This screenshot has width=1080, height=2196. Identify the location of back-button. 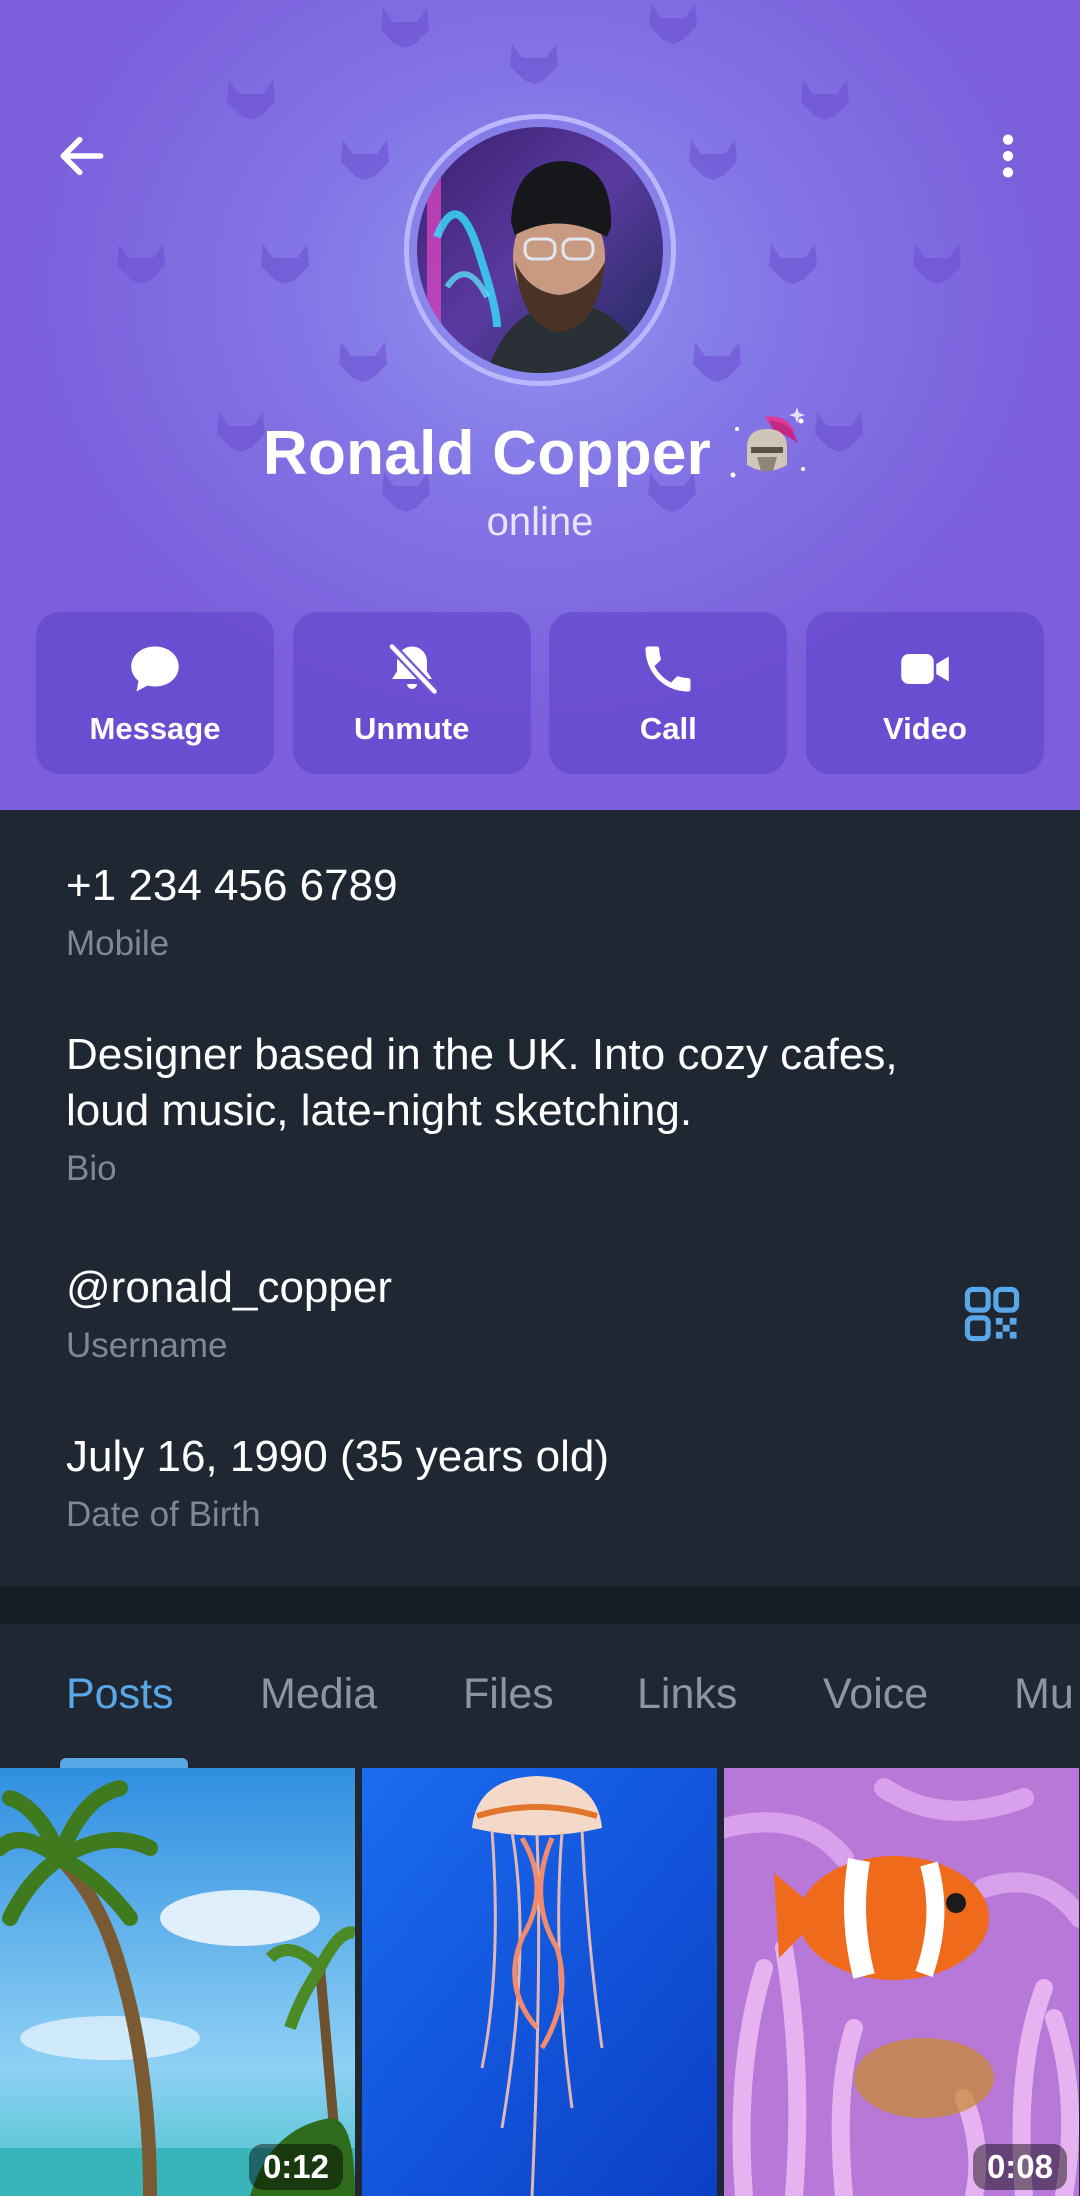
(82, 156).